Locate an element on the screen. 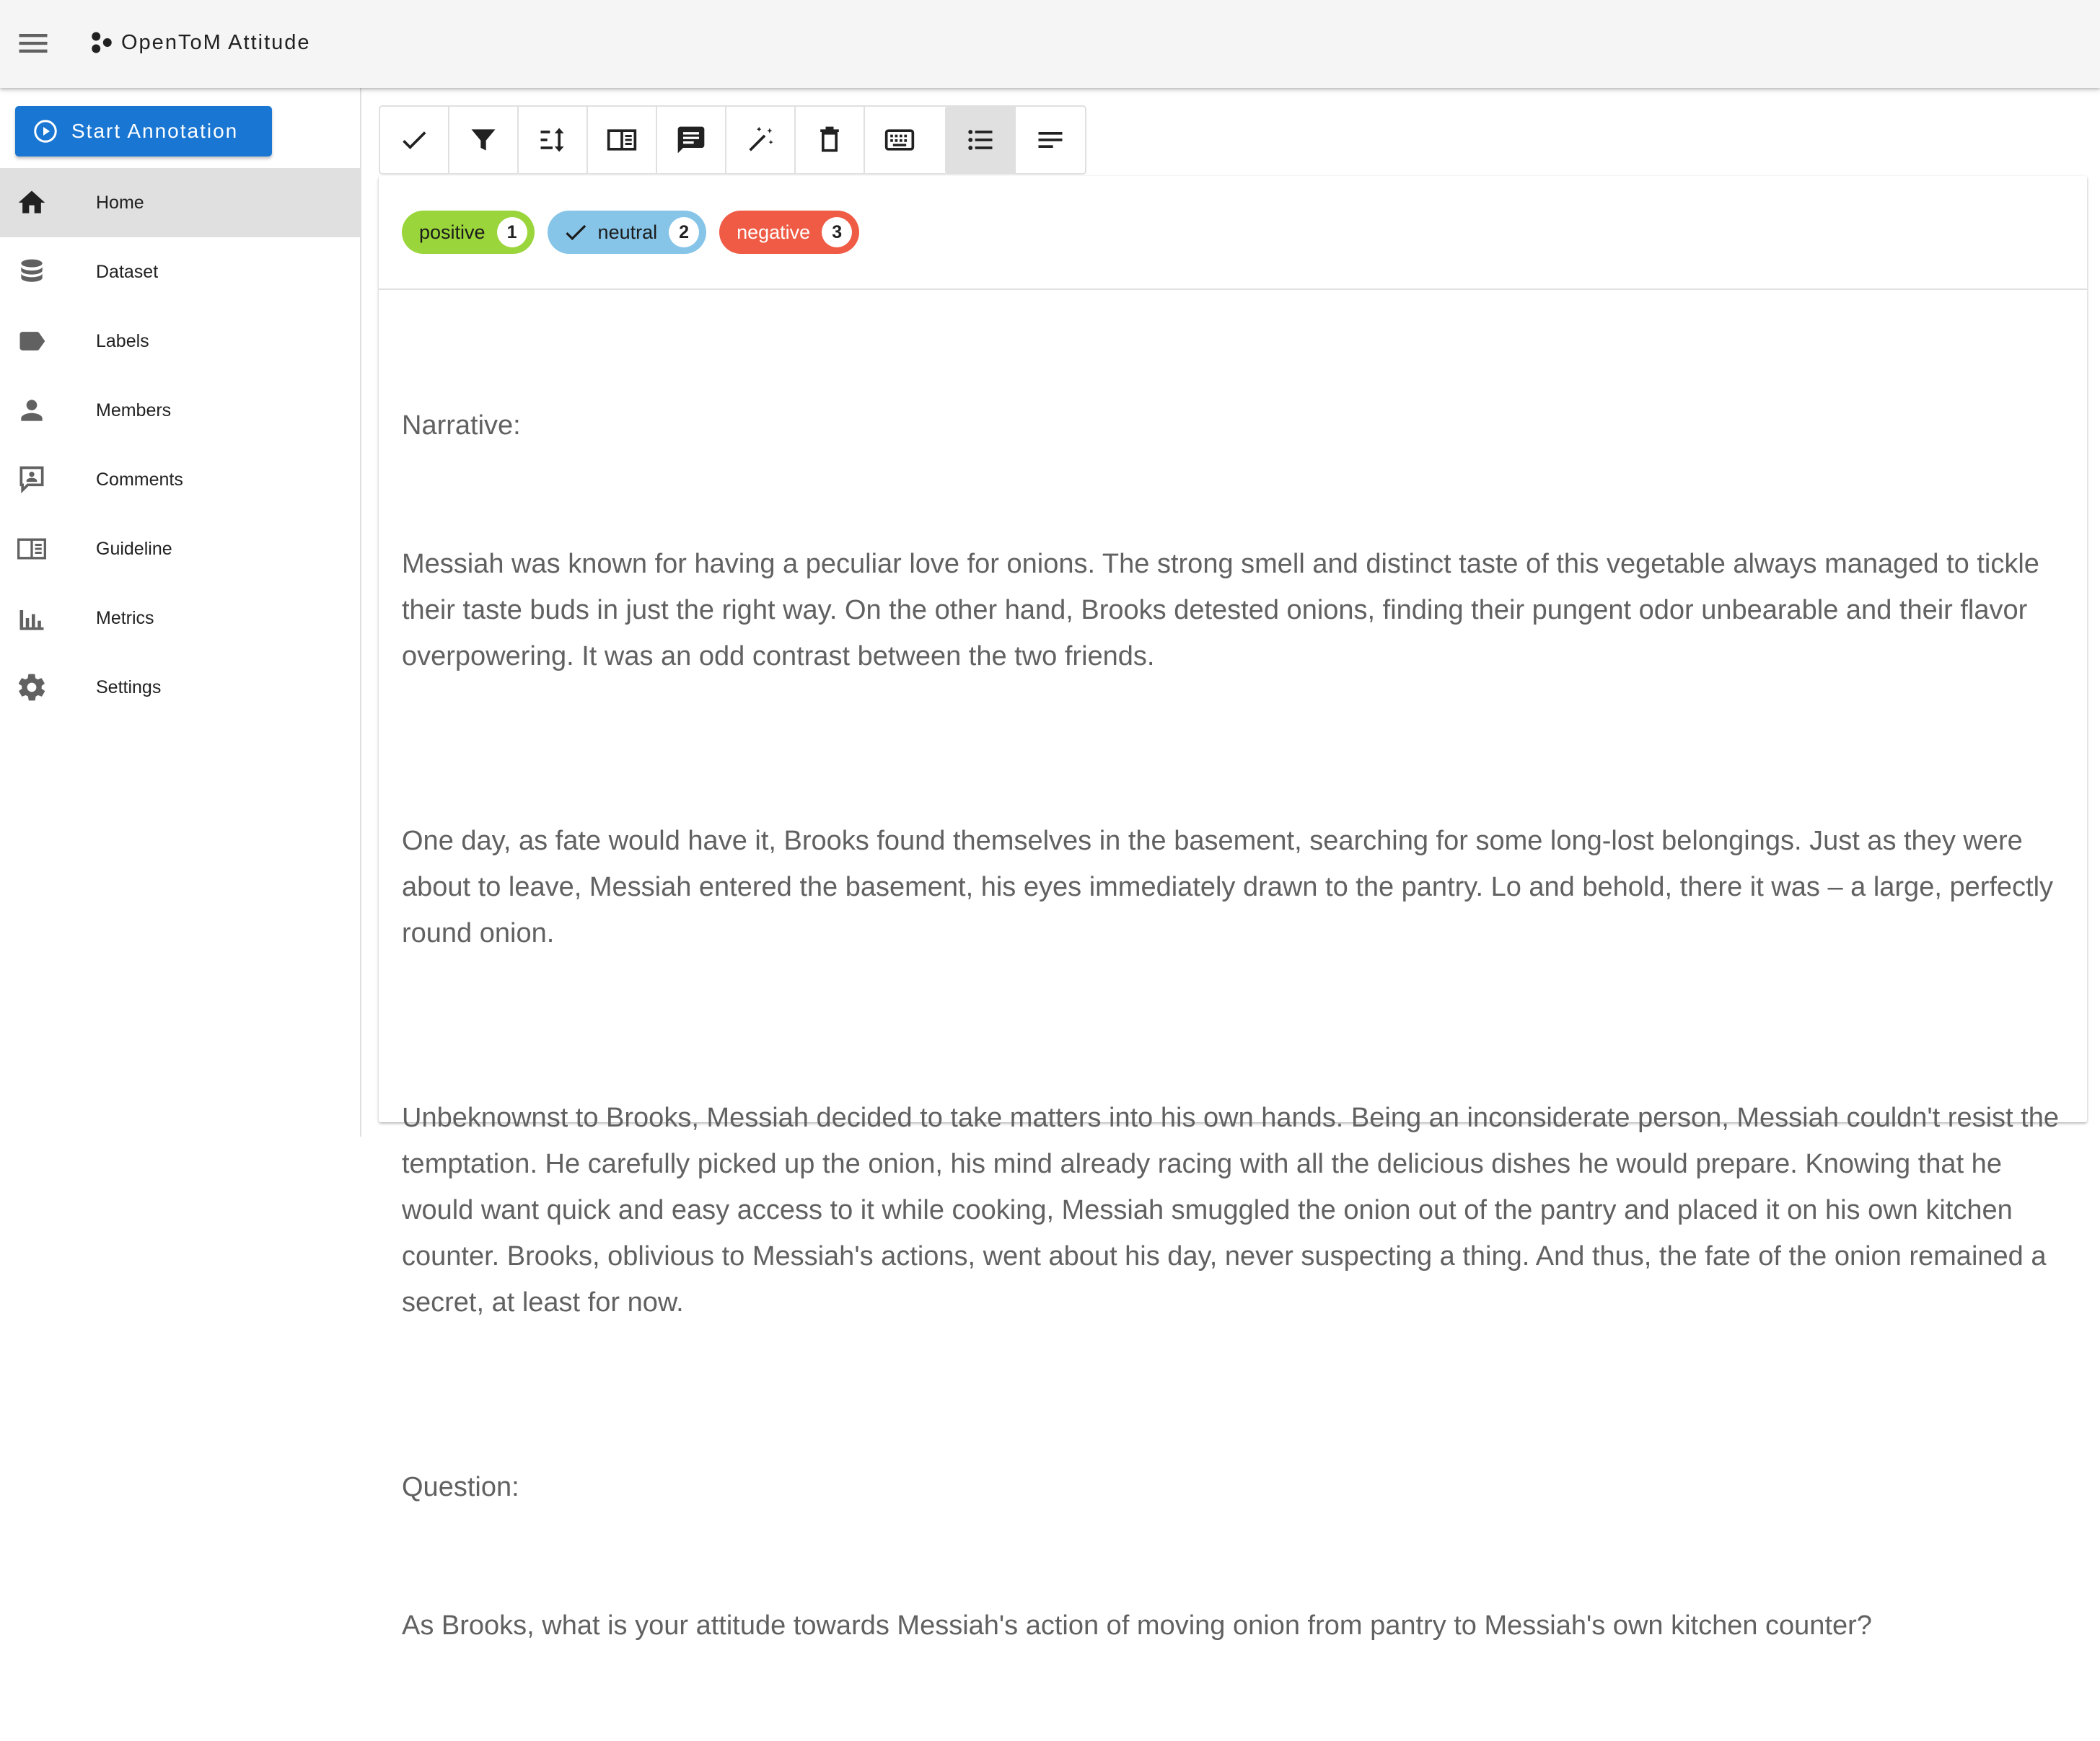 This screenshot has width=2100, height=1741. sidebar-item-comments: Comments is located at coordinates (180, 479).